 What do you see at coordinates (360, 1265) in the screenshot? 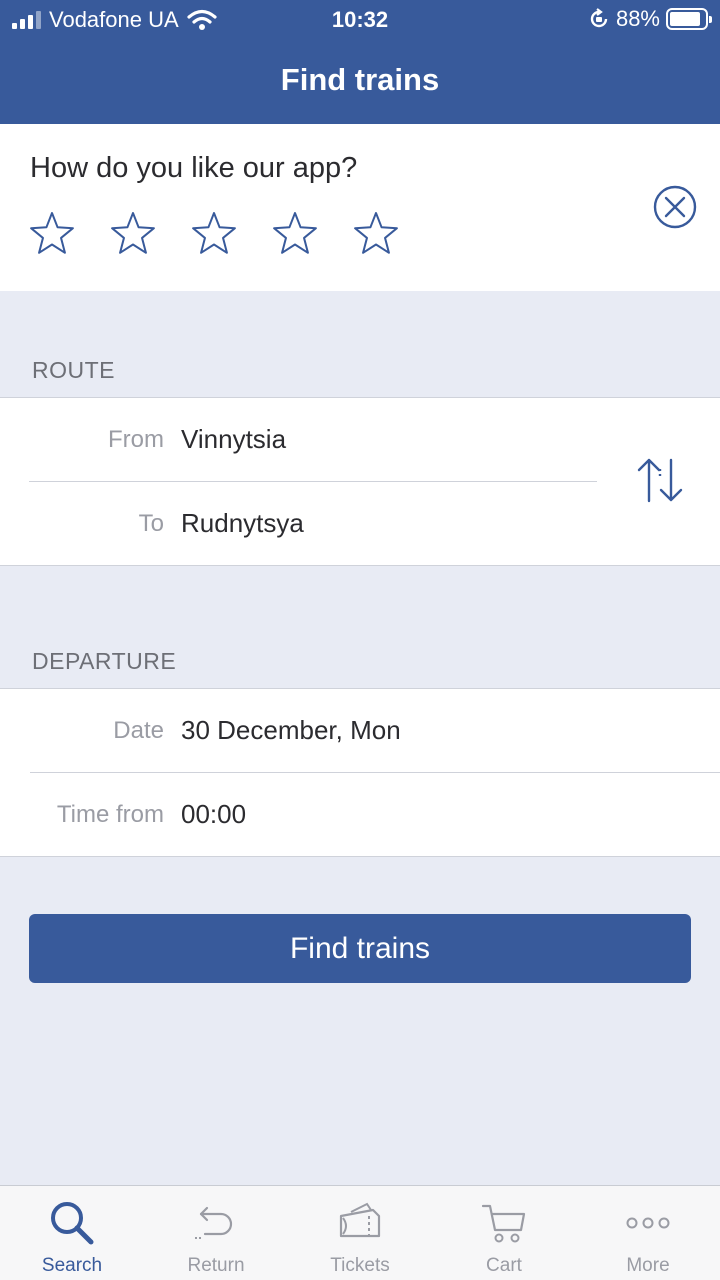
I see `tab-label: Tickets` at bounding box center [360, 1265].